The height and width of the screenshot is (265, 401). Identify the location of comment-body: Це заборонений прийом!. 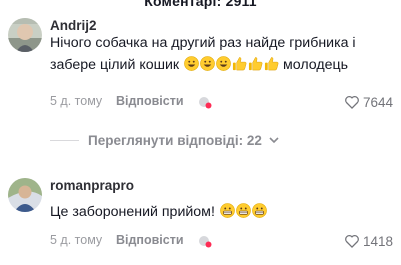
(132, 212).